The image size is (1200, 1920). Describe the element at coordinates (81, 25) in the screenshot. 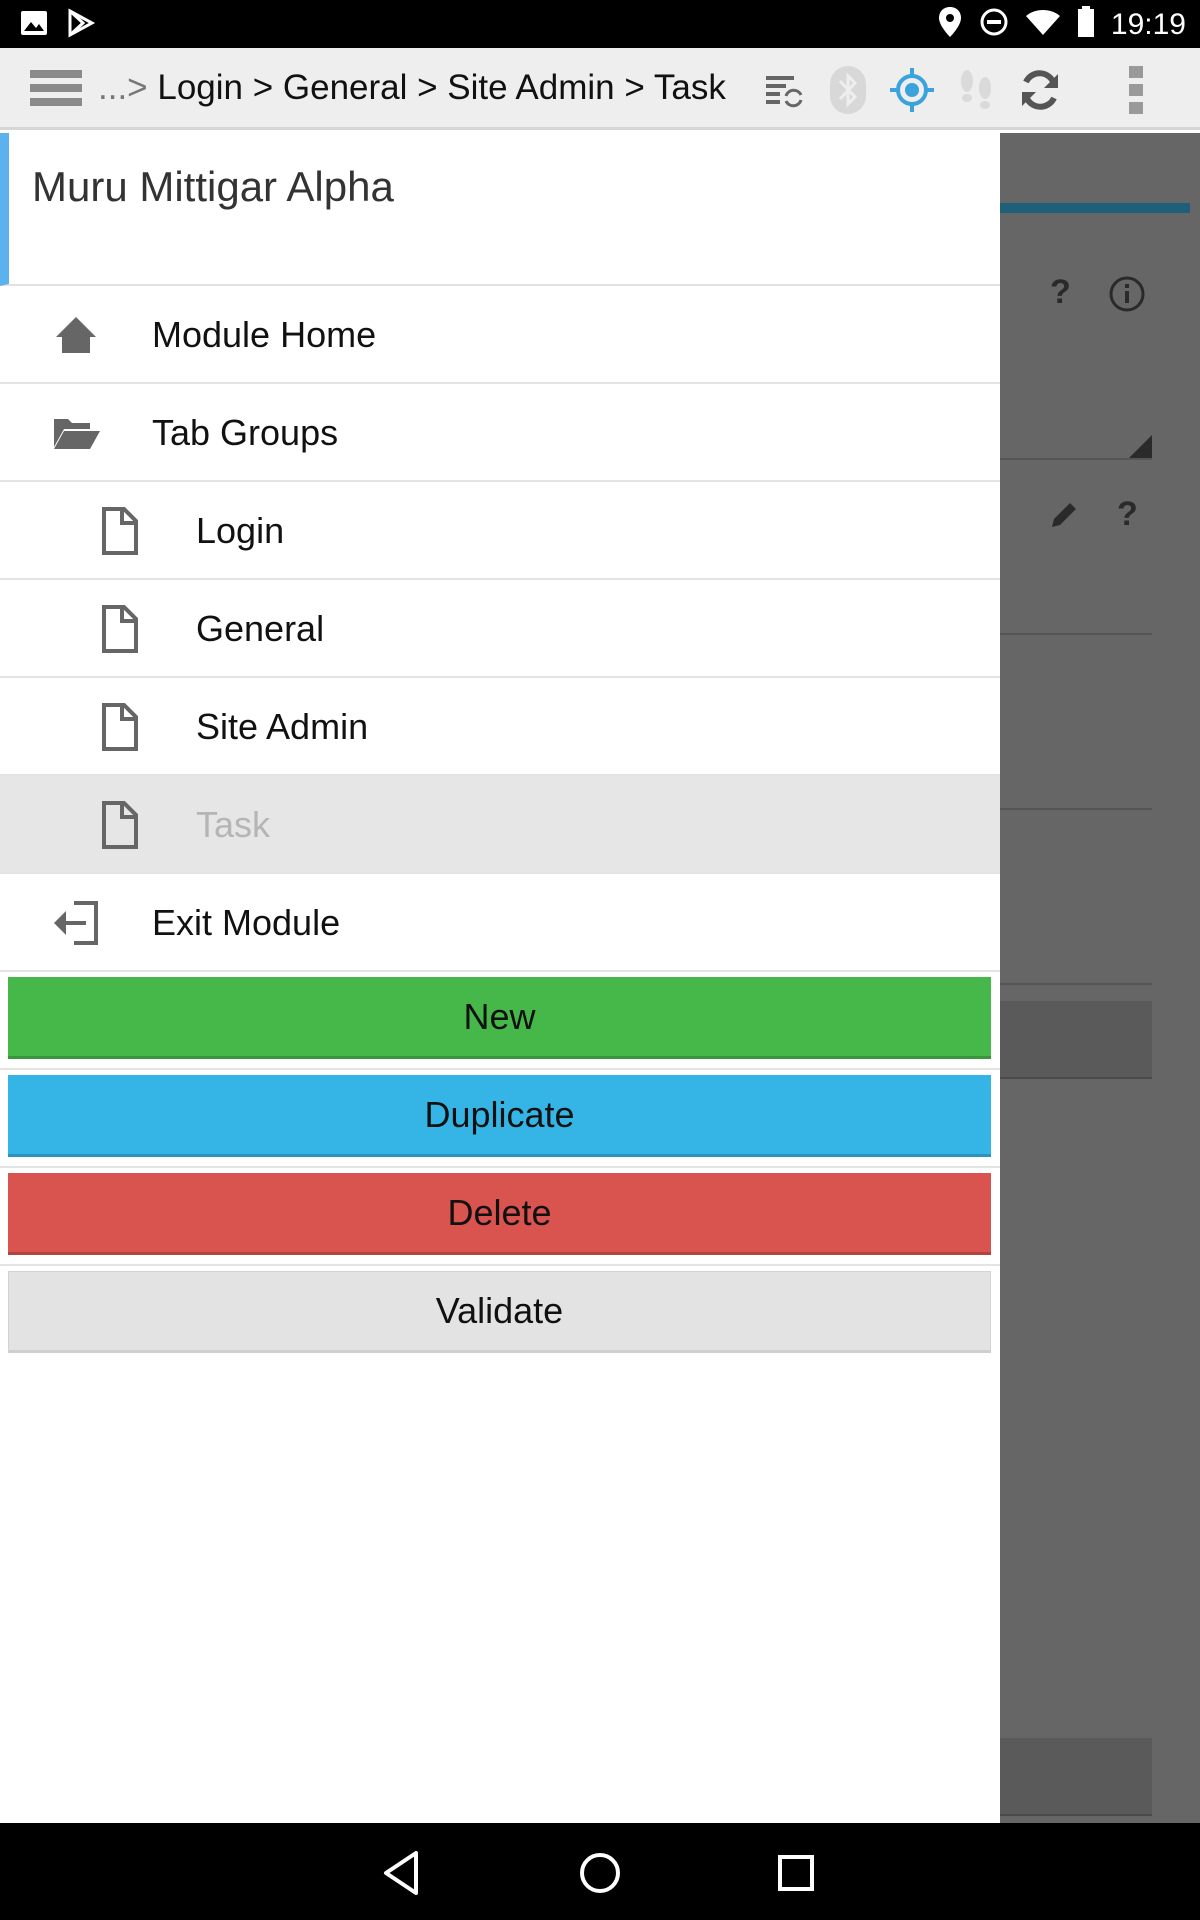

I see `play-store-icon` at that location.